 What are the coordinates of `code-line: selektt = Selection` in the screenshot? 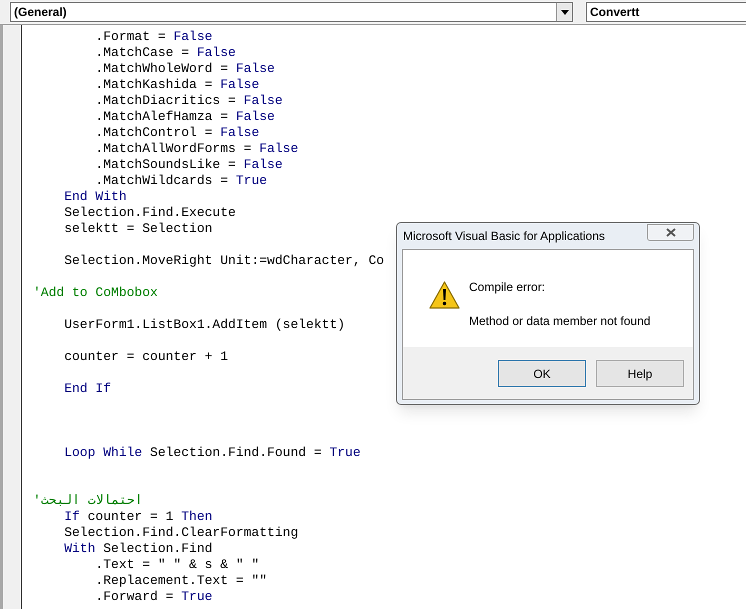 It's located at (137, 228).